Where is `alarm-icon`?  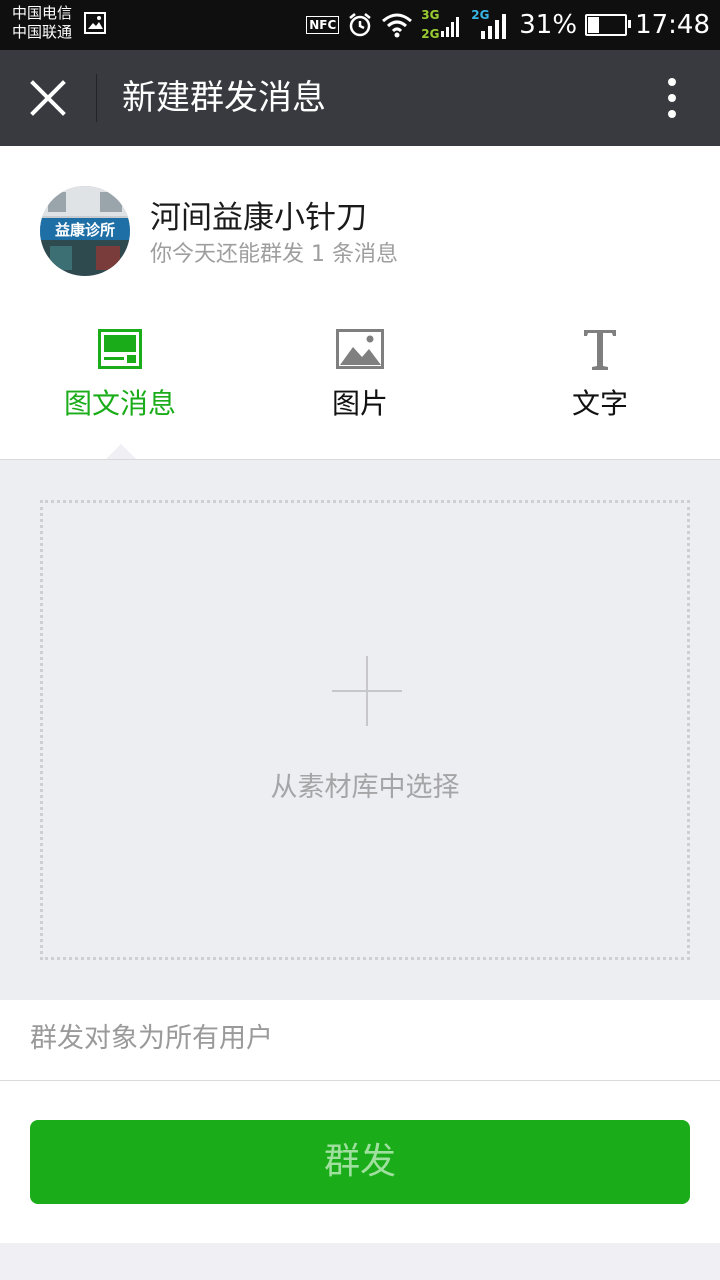 alarm-icon is located at coordinates (360, 25).